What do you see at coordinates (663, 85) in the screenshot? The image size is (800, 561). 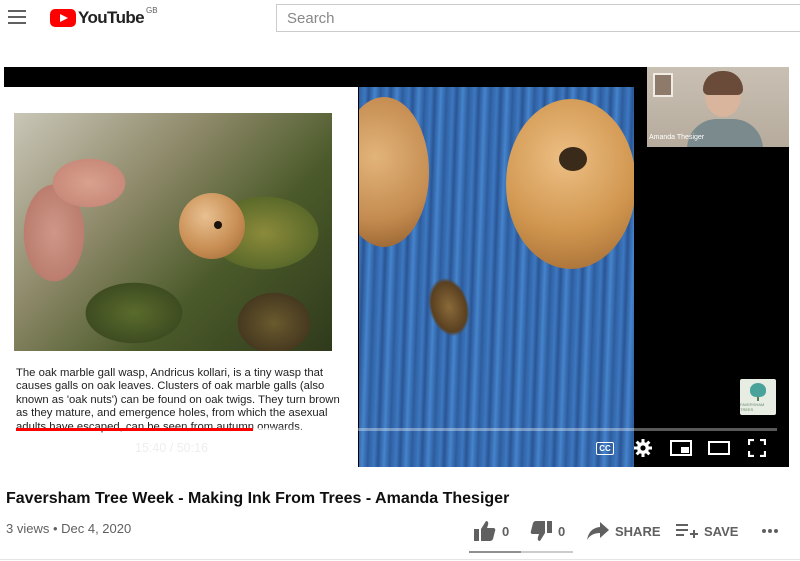 I see `wall-picture` at bounding box center [663, 85].